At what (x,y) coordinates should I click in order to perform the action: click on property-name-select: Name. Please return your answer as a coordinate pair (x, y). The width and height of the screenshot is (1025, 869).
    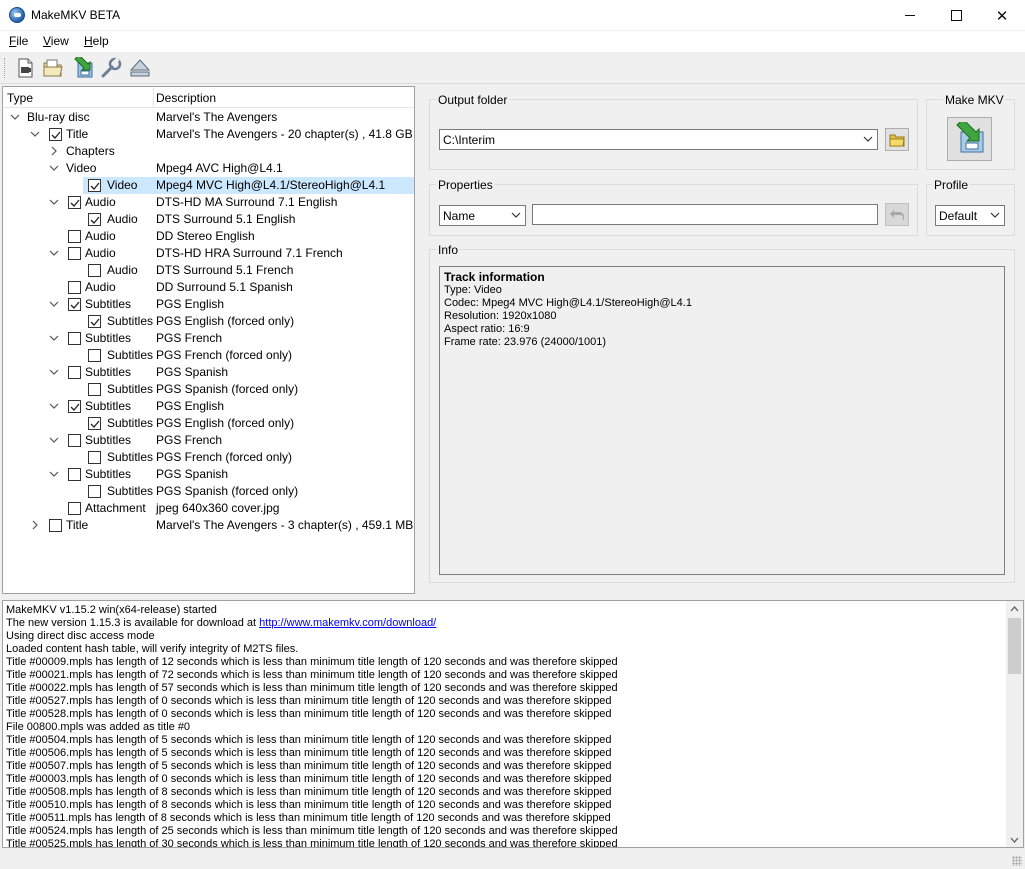
    Looking at the image, I should click on (482, 215).